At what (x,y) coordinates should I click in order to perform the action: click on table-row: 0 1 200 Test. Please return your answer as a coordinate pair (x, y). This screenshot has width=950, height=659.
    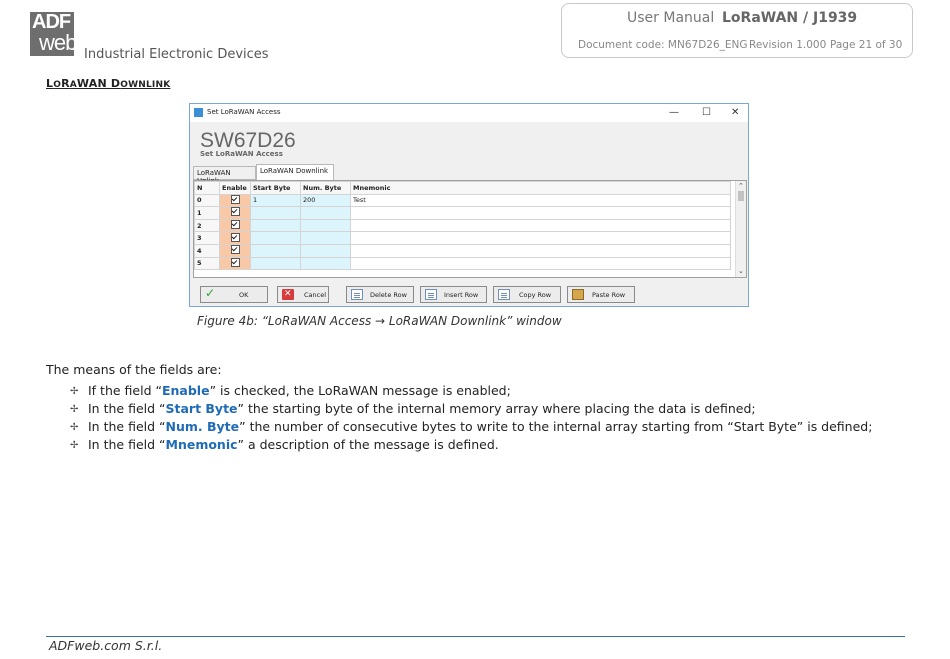
    Looking at the image, I should click on (462, 200).